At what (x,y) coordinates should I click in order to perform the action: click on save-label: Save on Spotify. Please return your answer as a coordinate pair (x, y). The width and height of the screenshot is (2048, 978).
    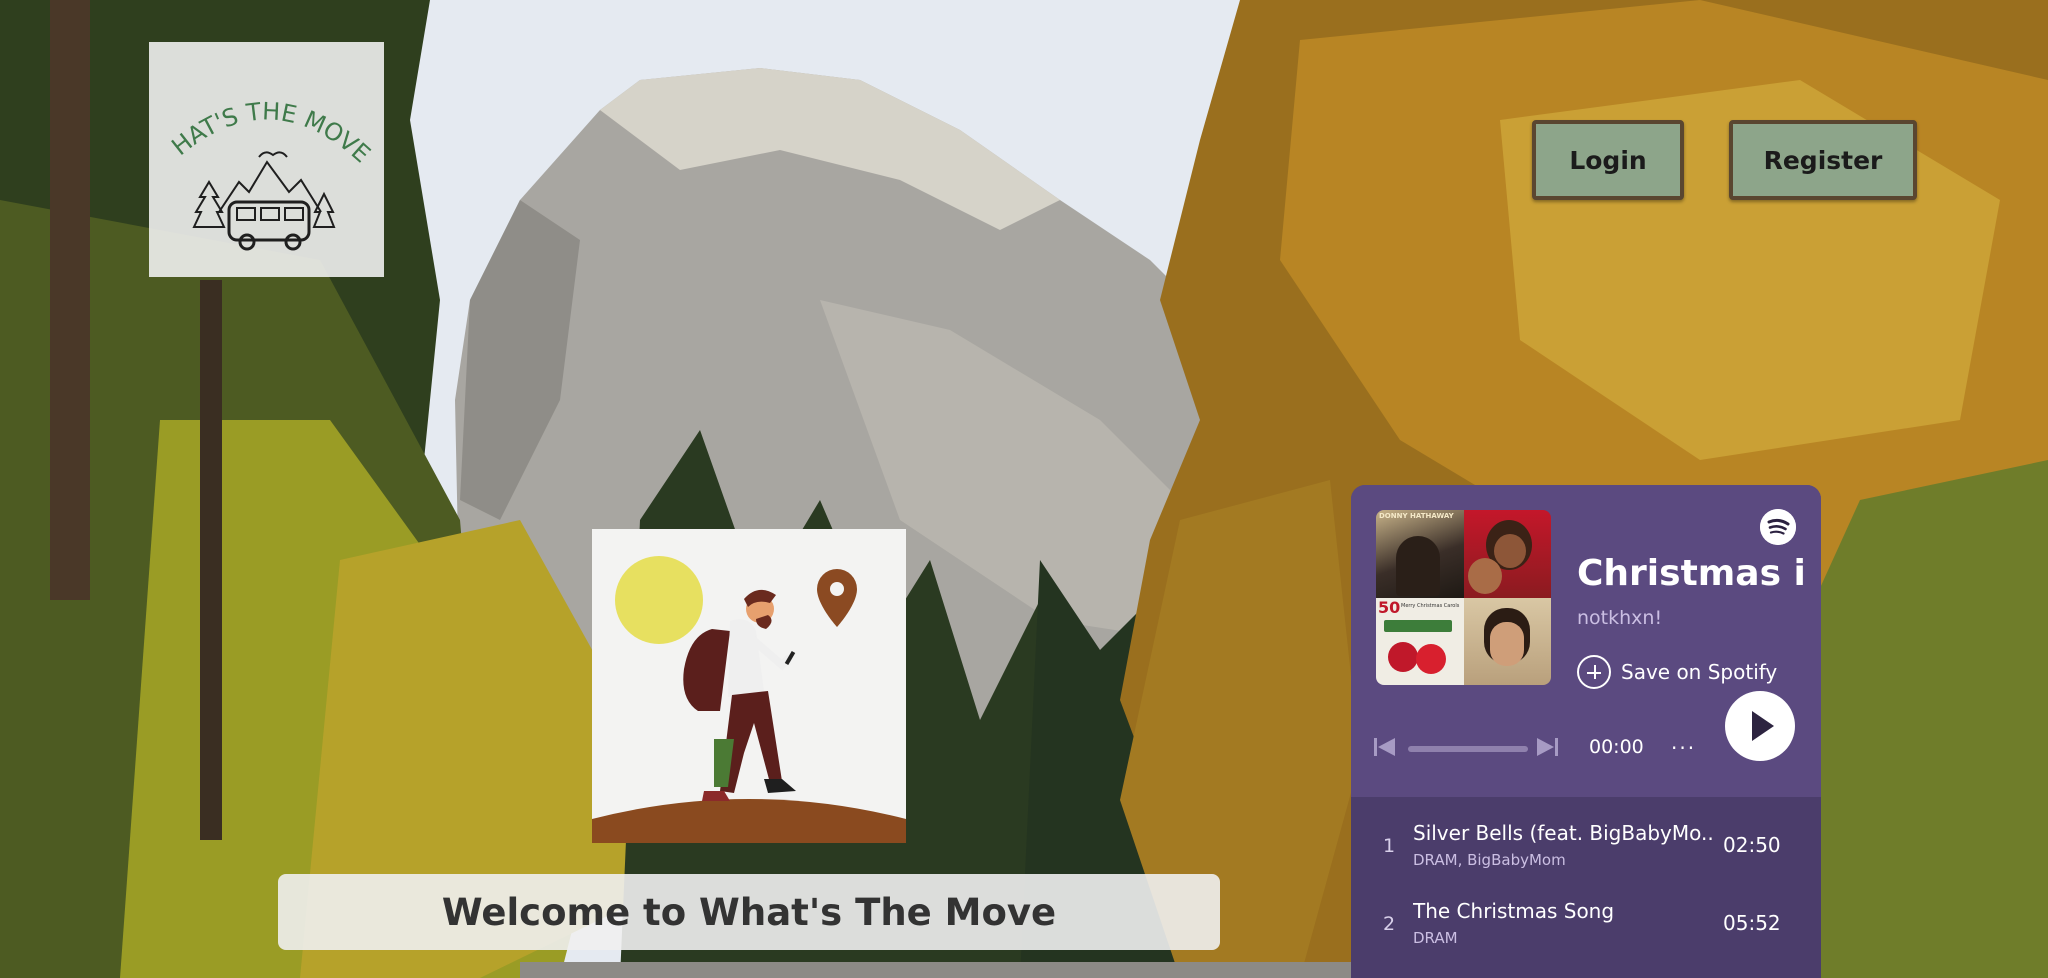
    Looking at the image, I should click on (1699, 672).